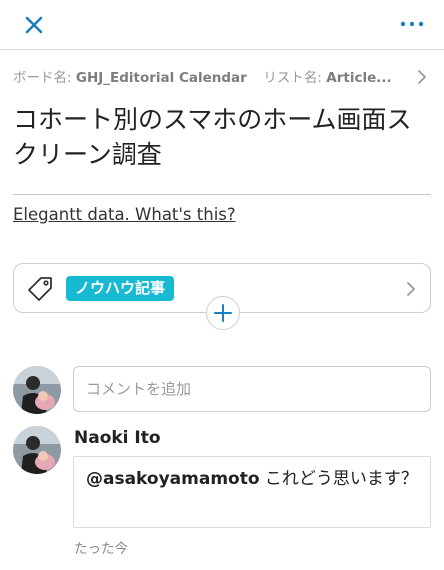  I want to click on more-horizontal-icon, so click(412, 24).